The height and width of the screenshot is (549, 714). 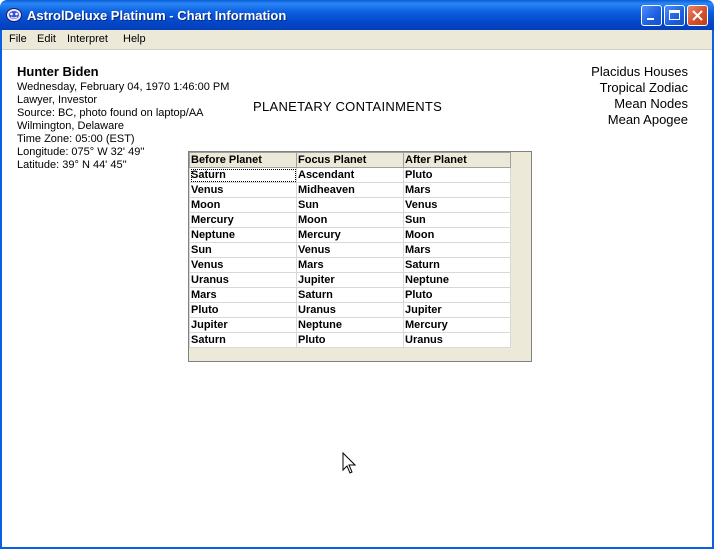 I want to click on focus-planet-cell: Mercury, so click(x=350, y=235).